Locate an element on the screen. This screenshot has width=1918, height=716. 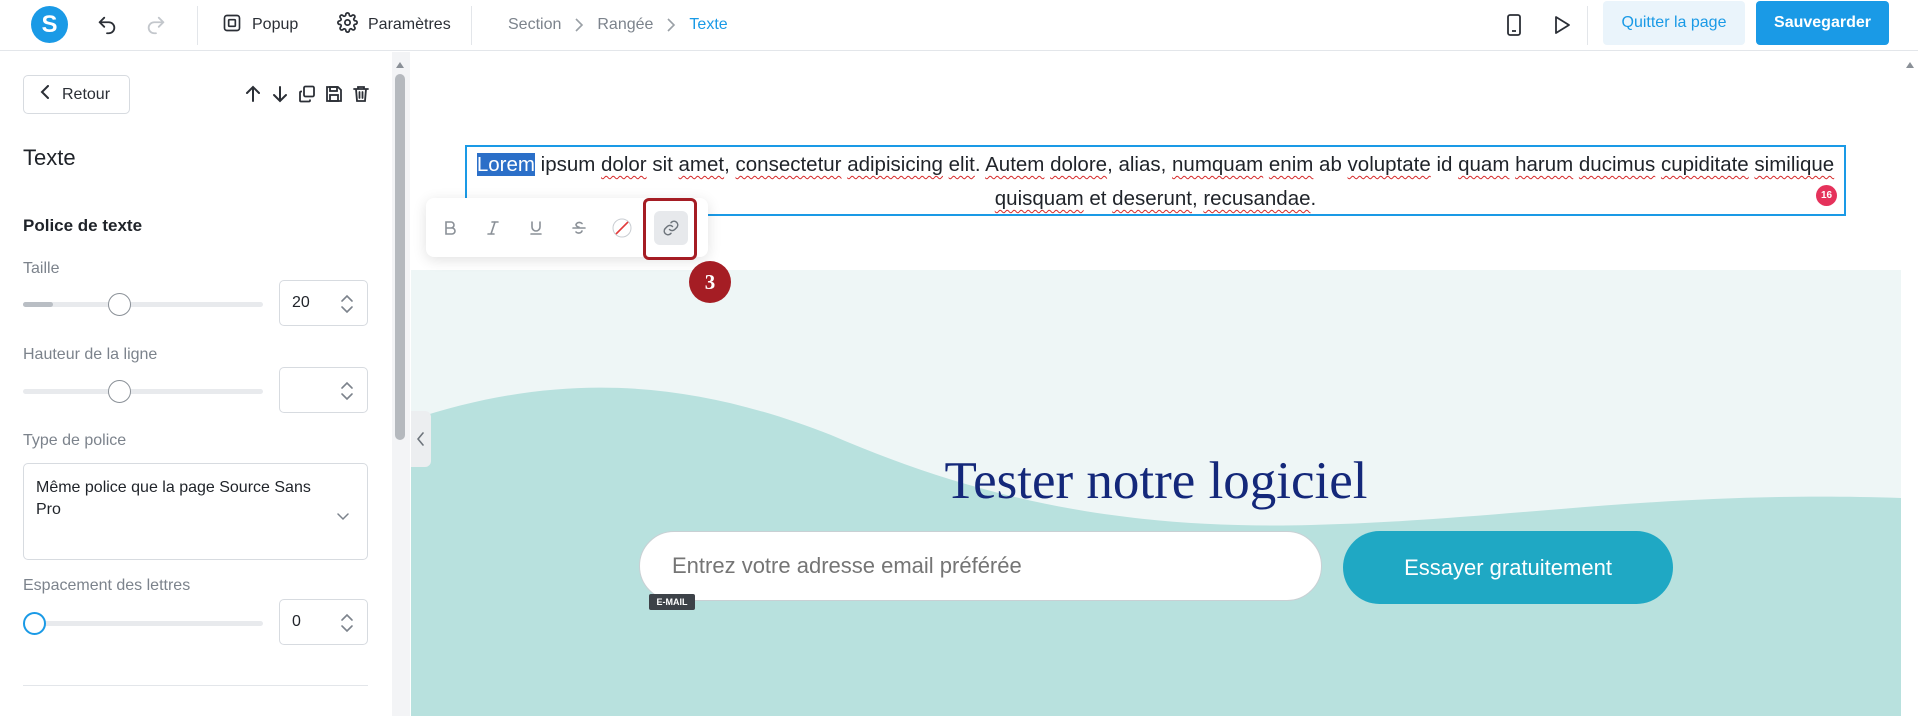
misspelled-word: adipisicing is located at coordinates (895, 164).